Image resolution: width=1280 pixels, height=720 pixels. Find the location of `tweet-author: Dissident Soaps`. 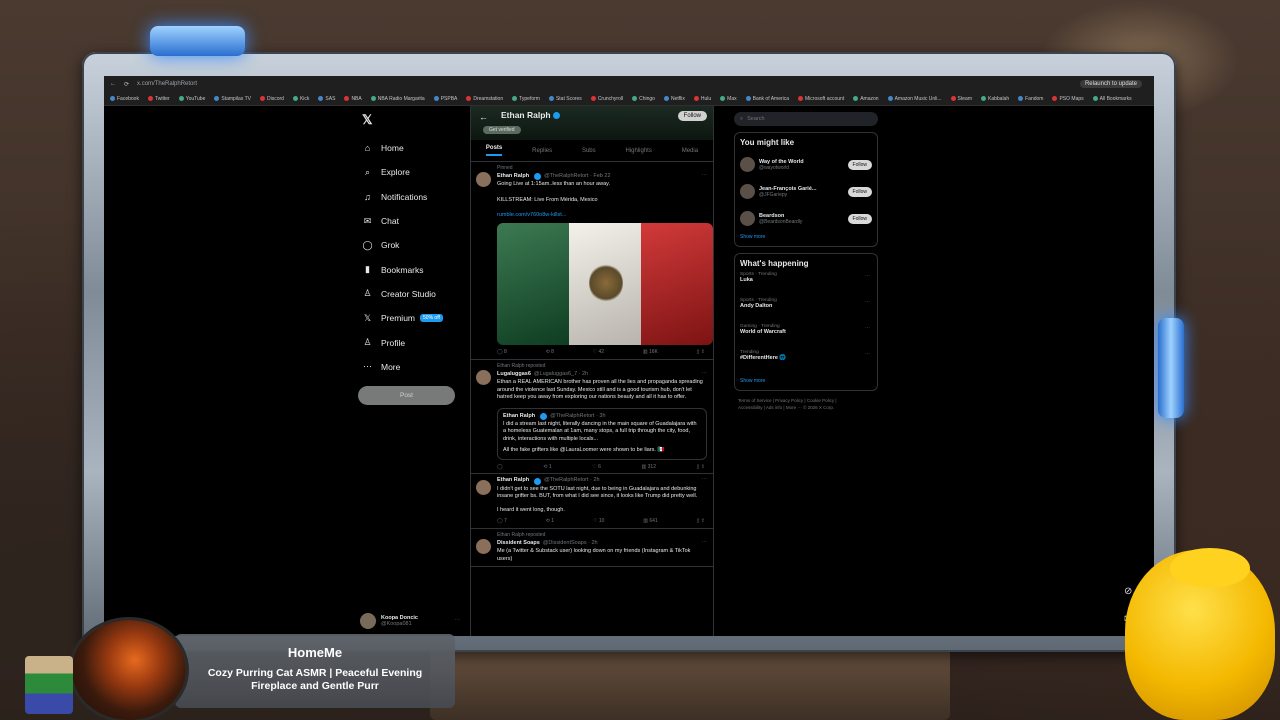

tweet-author: Dissident Soaps is located at coordinates (518, 543).